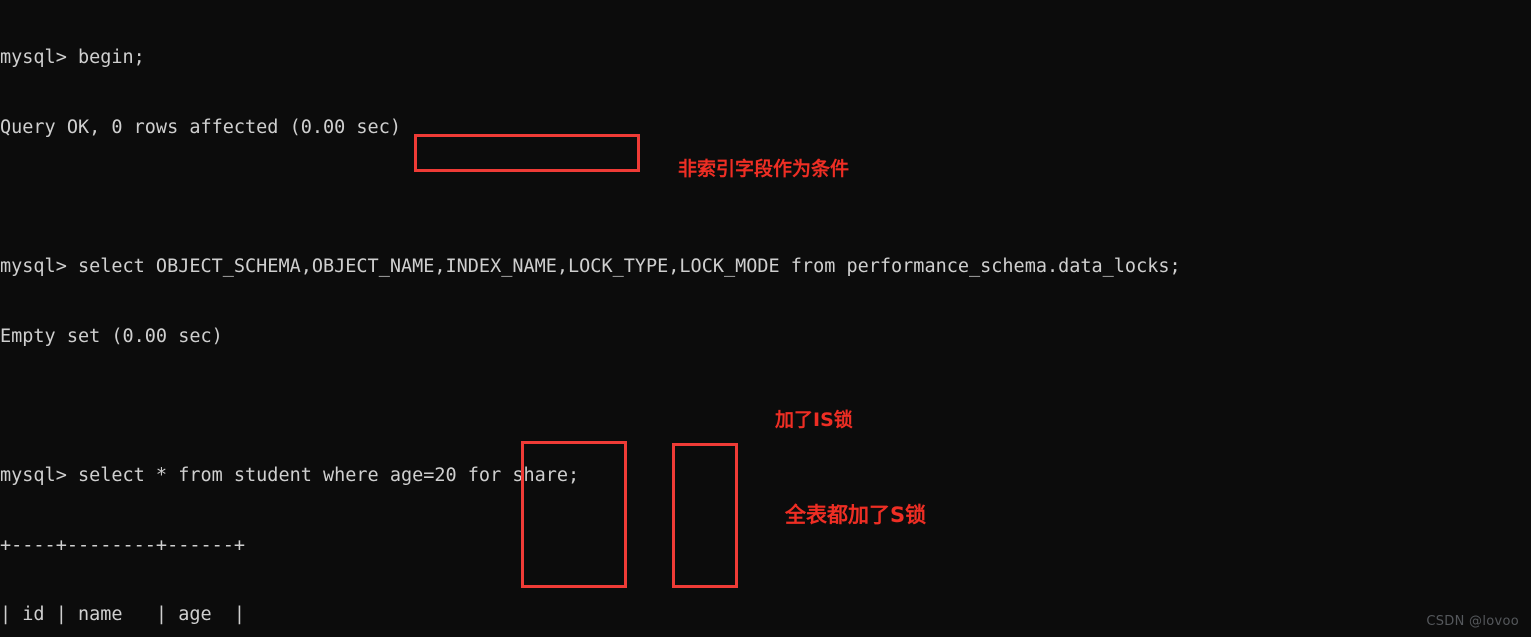 The image size is (1531, 637). I want to click on terminal-line: | id | name | age |, so click(123, 615).